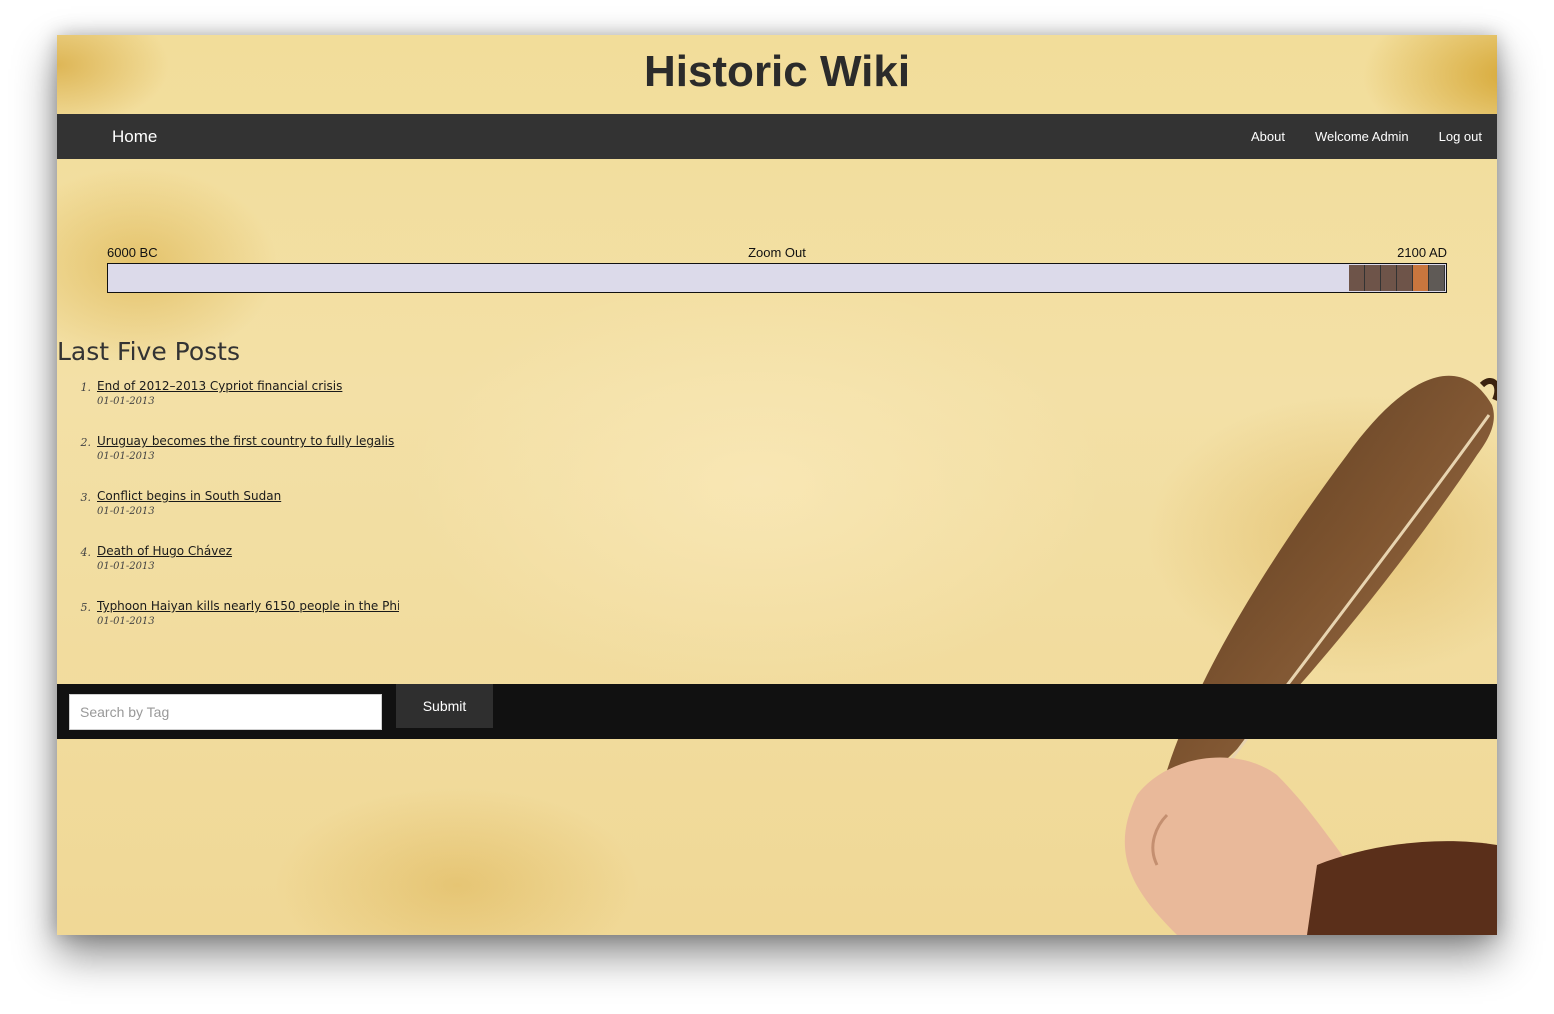 The image size is (1554, 1014). I want to click on post-number: 5., so click(86, 607).